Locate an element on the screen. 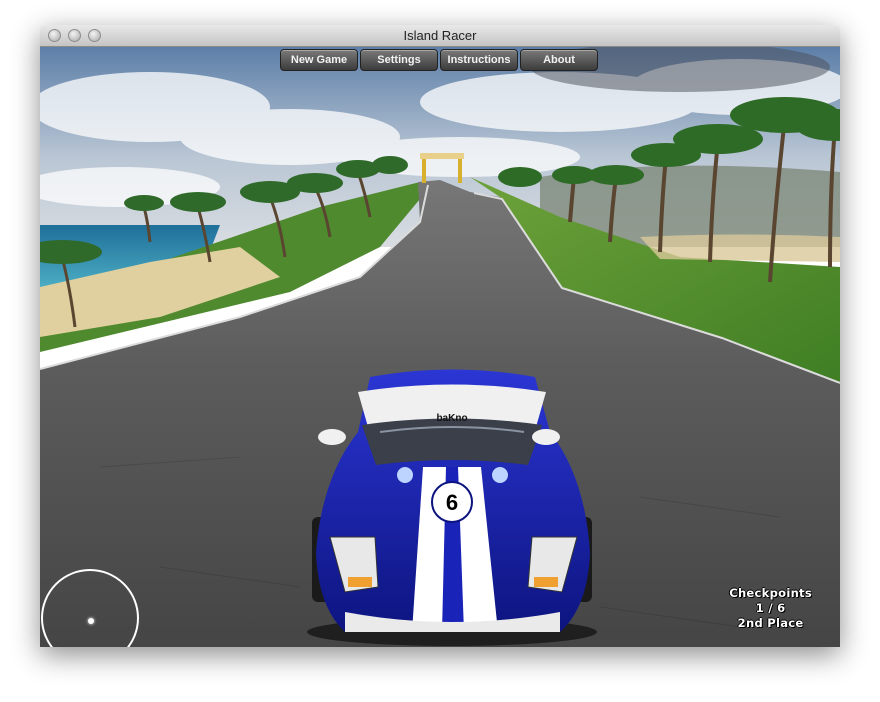  checkpoints-value: 1 / 6 is located at coordinates (770, 608).